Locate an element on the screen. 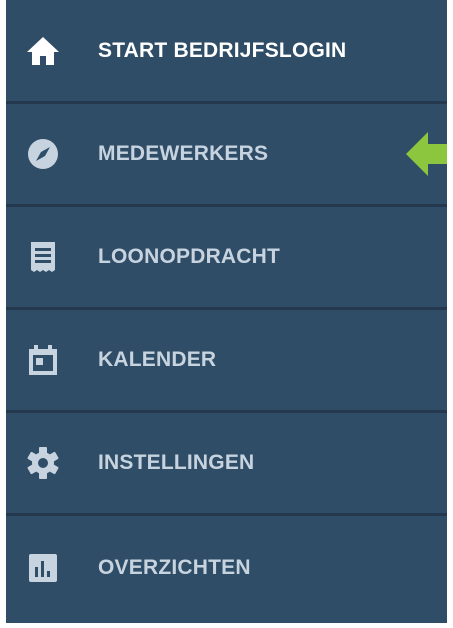  sidebar-item-label: INSTELLINGEN is located at coordinates (176, 462).